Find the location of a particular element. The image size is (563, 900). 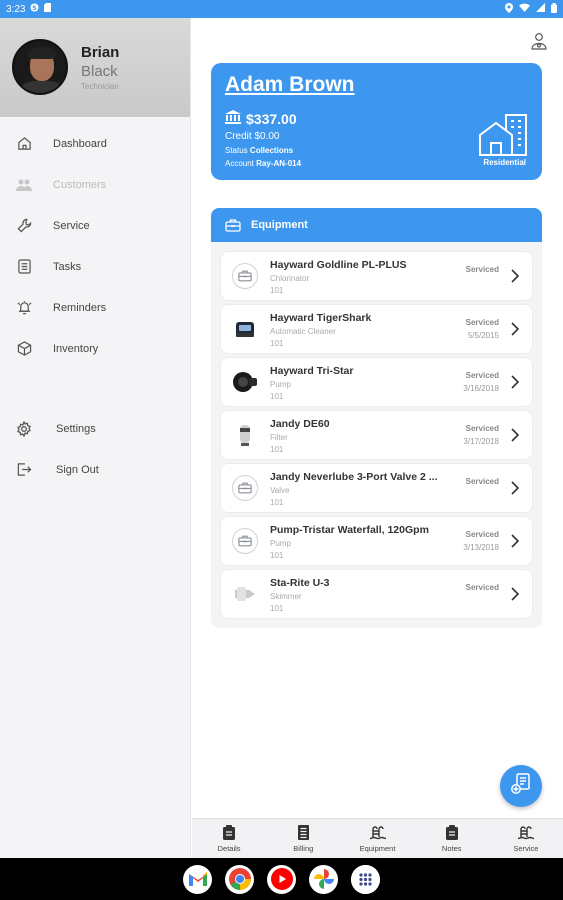

drawer-item-inventory: Inventory is located at coordinates (95, 348).